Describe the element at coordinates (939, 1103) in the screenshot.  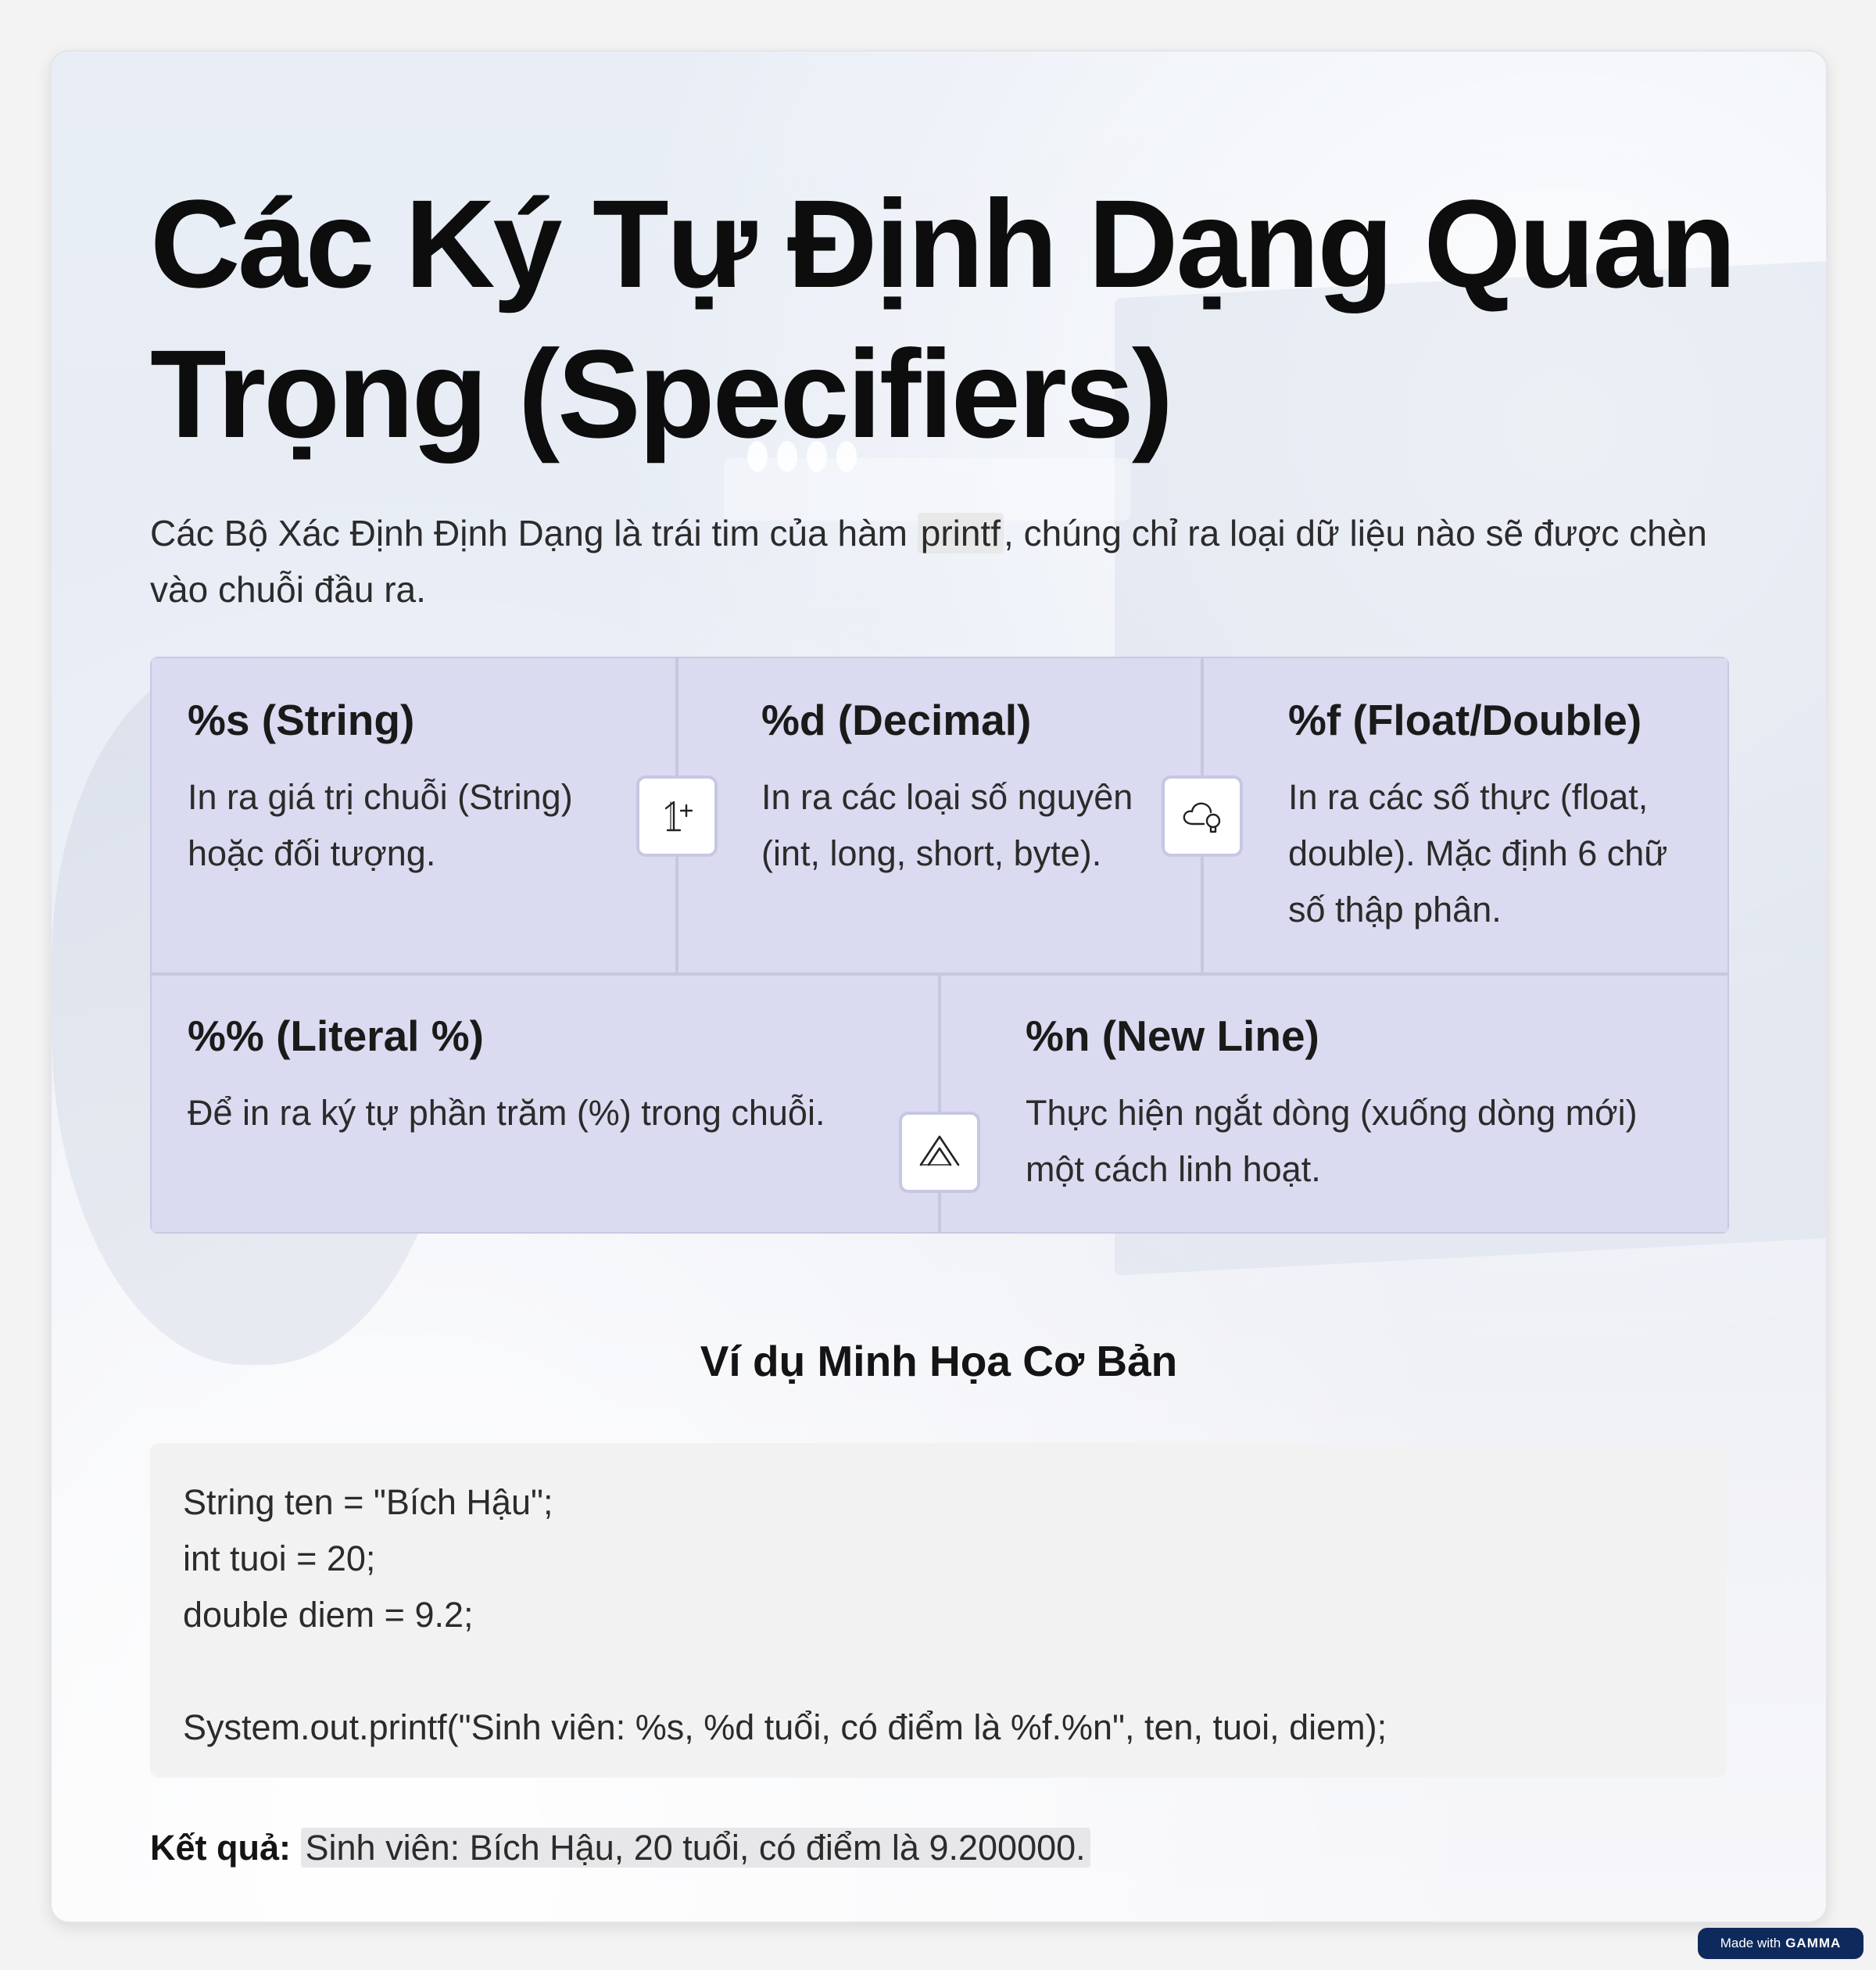
I see `grid-divider` at that location.